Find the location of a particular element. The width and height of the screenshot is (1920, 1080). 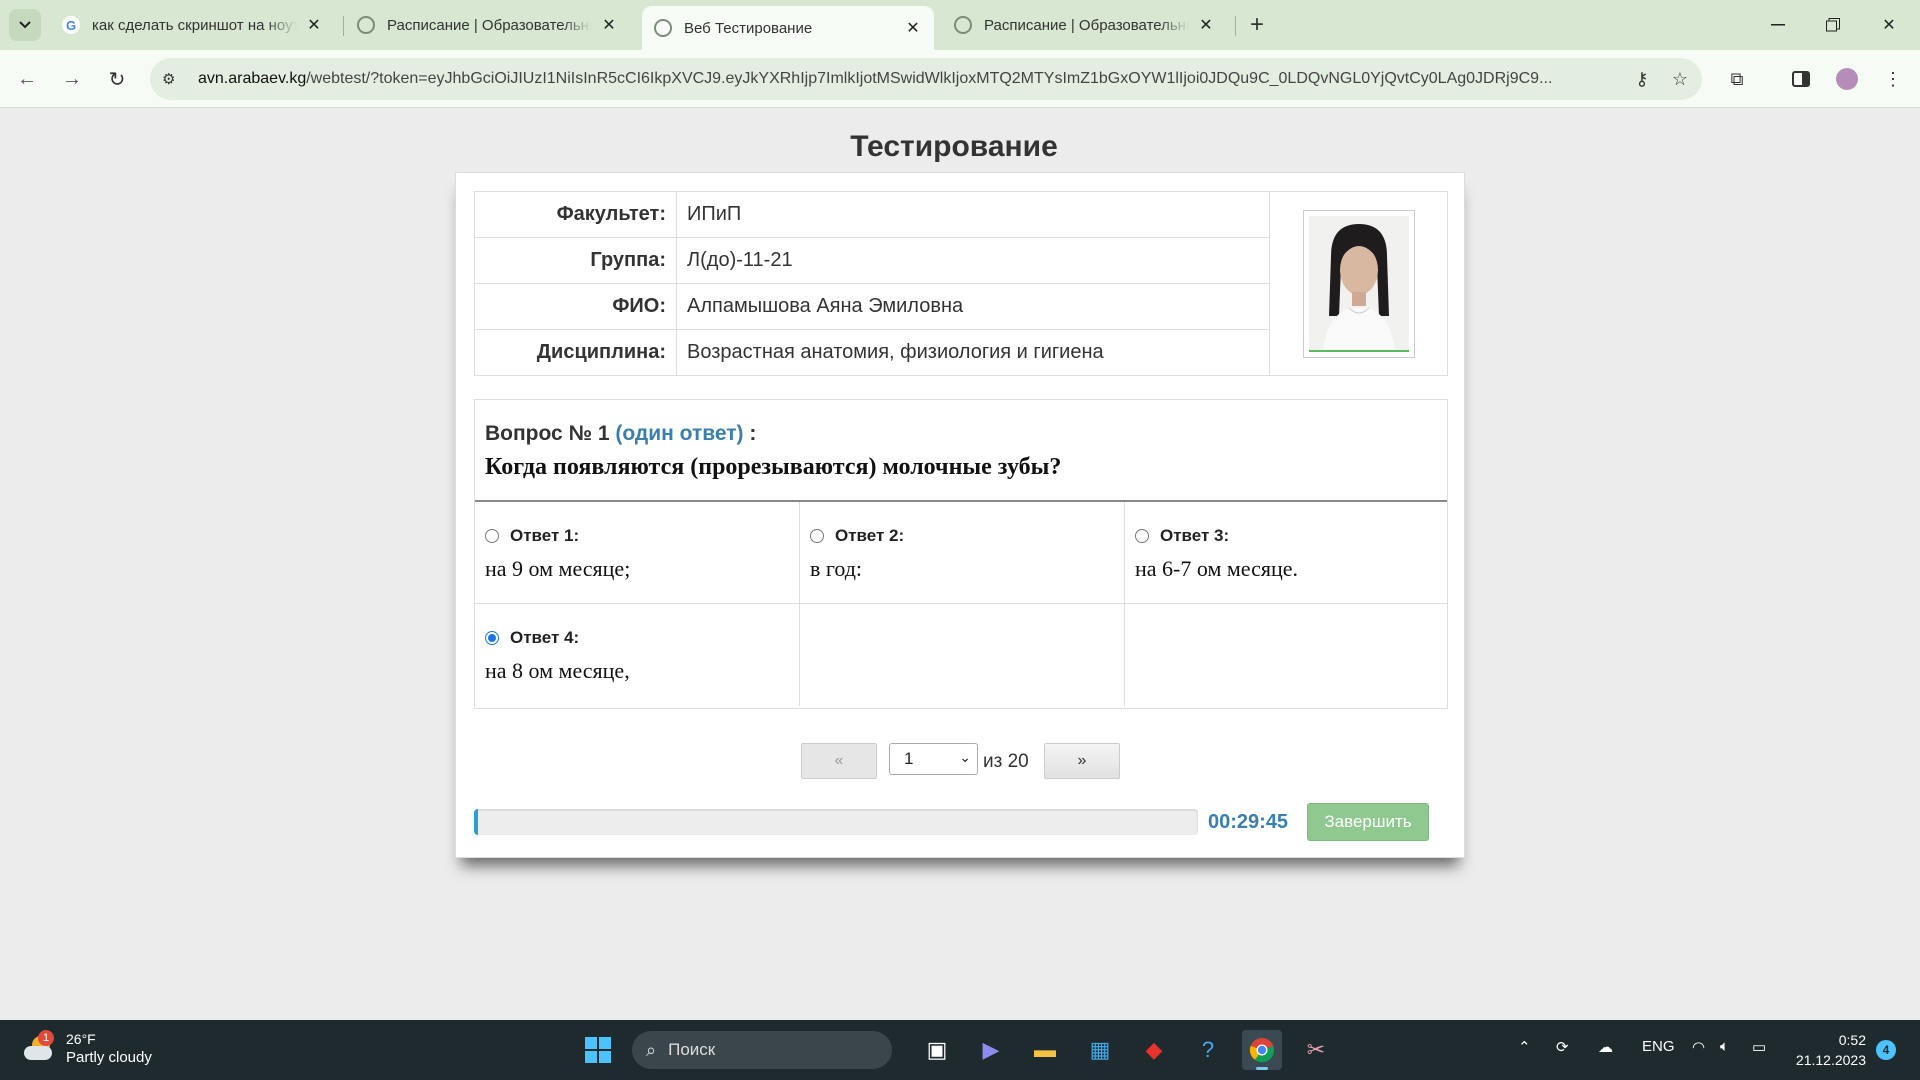

page-title: Тестирование is located at coordinates (954, 146).